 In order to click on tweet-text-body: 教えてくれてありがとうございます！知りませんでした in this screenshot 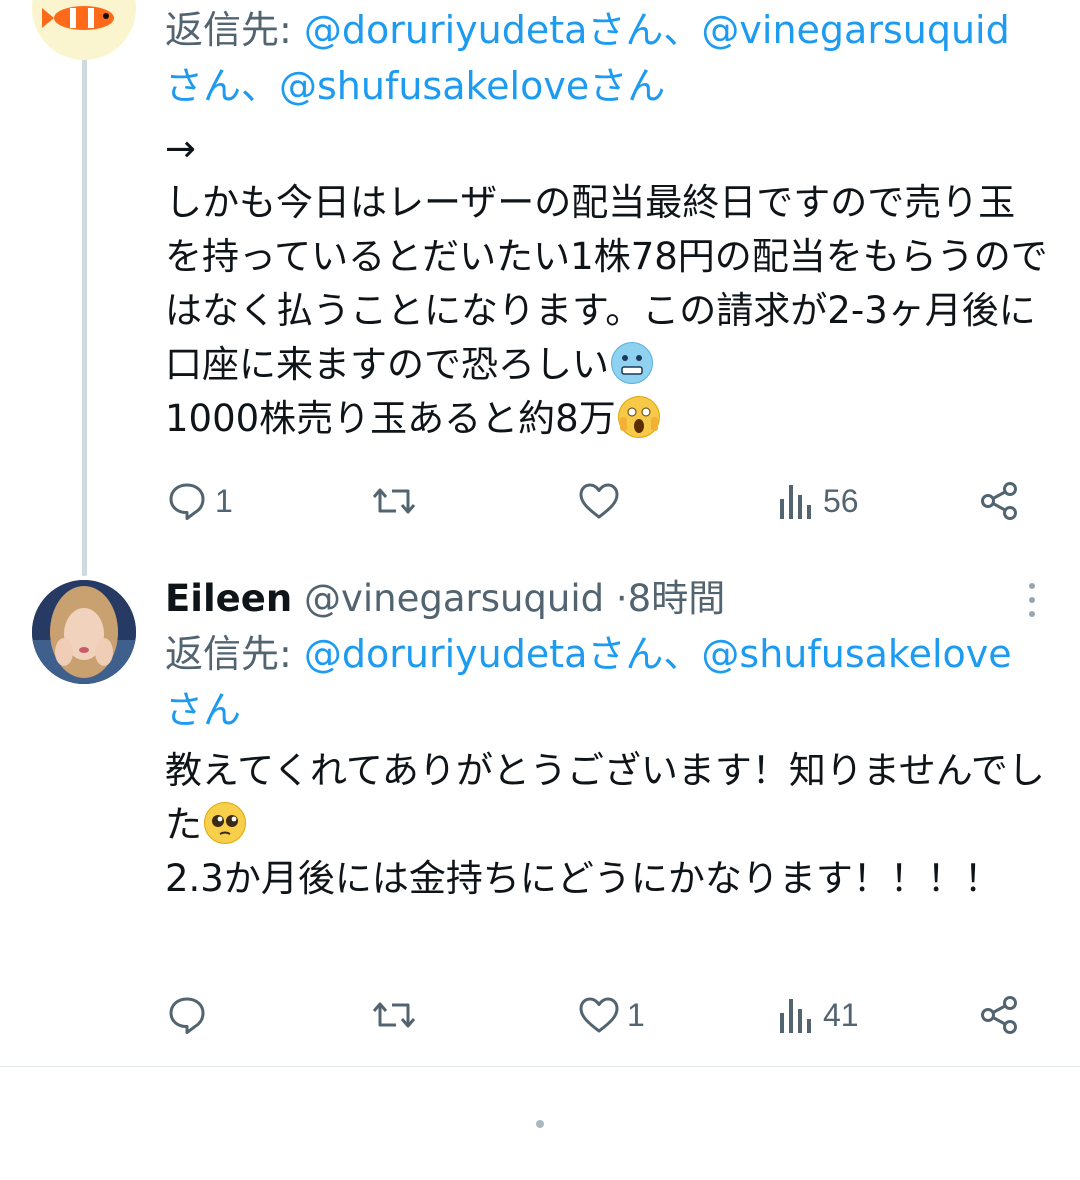, I will do `click(605, 797)`.